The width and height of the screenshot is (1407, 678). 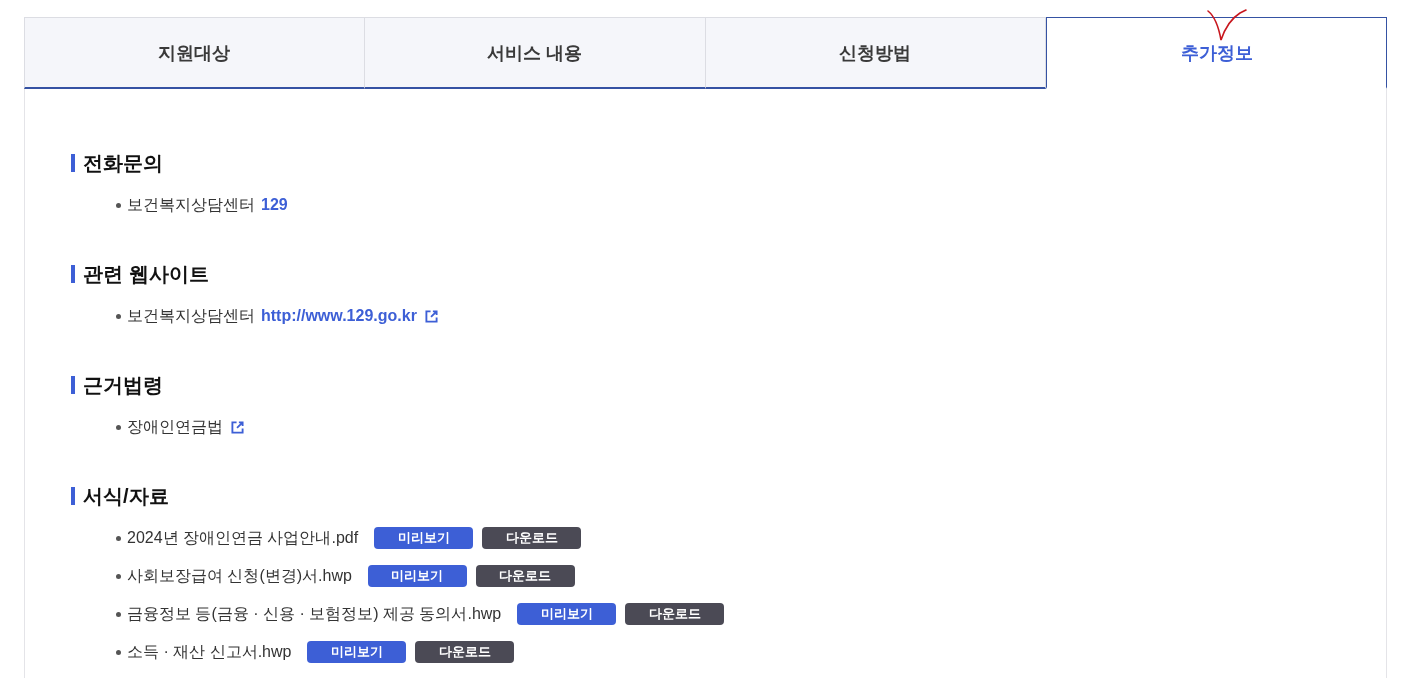 What do you see at coordinates (535, 53) in the screenshot?
I see `tab: 서비스 내용` at bounding box center [535, 53].